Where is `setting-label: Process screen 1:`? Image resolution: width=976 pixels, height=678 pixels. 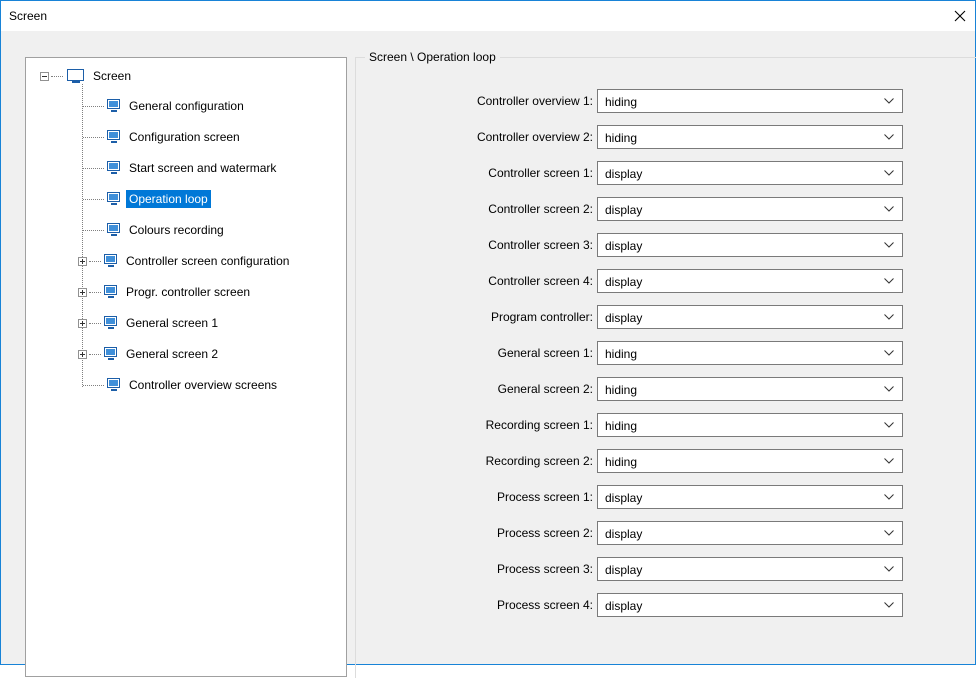
setting-label: Process screen 1: is located at coordinates (544, 497).